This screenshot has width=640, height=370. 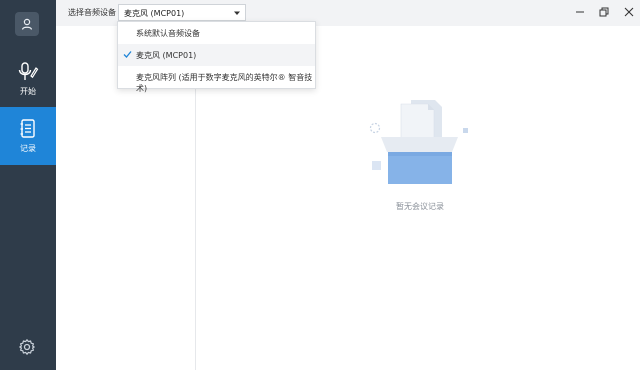 I want to click on user-avatar, so click(x=27, y=24).